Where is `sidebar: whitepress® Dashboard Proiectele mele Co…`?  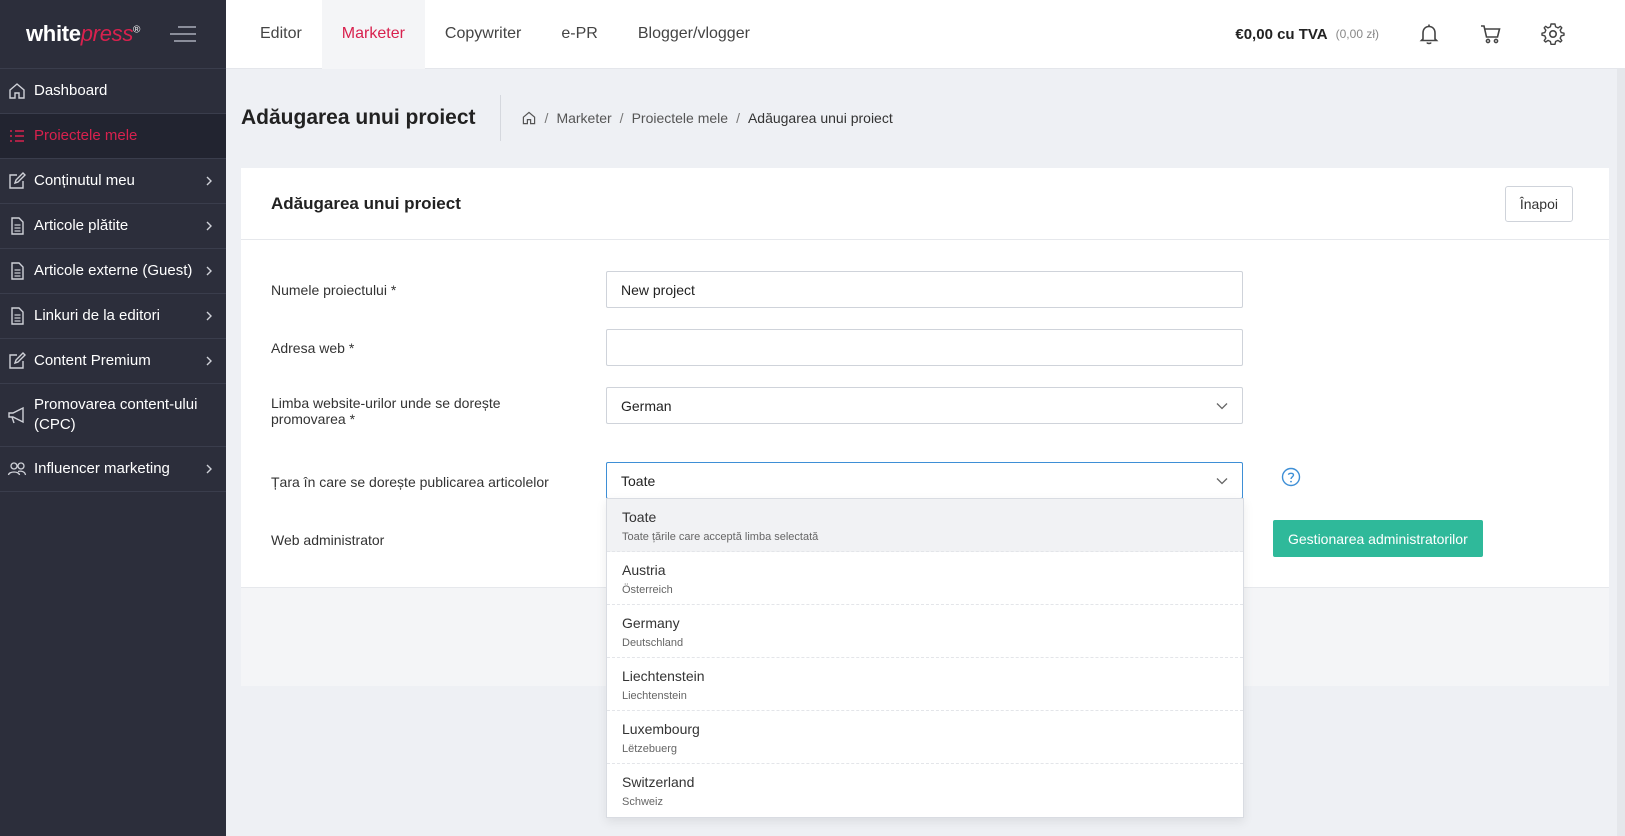 sidebar: whitepress® Dashboard Proiectele mele Co… is located at coordinates (113, 418).